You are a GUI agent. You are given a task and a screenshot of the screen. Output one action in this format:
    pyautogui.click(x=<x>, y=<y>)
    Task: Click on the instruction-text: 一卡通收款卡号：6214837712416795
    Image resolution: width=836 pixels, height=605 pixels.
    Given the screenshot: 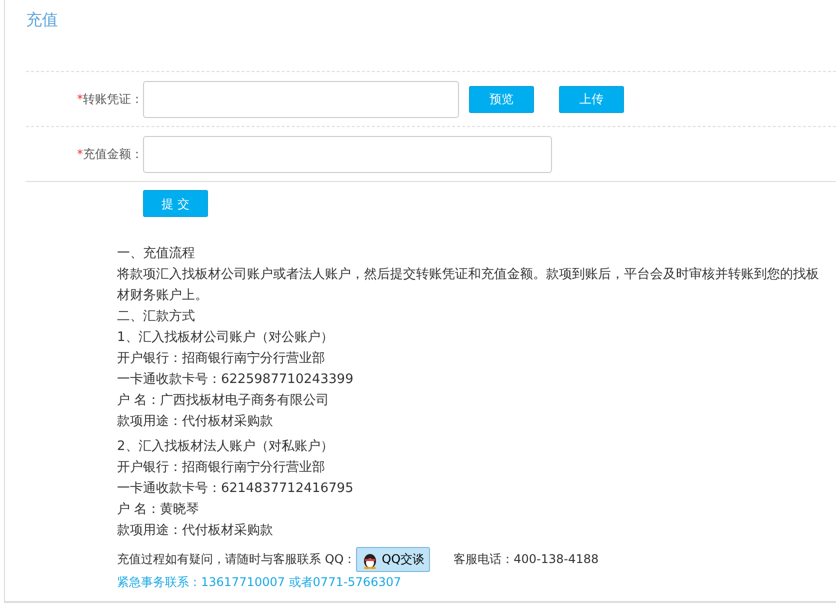 What is the action you would take?
    pyautogui.click(x=235, y=489)
    